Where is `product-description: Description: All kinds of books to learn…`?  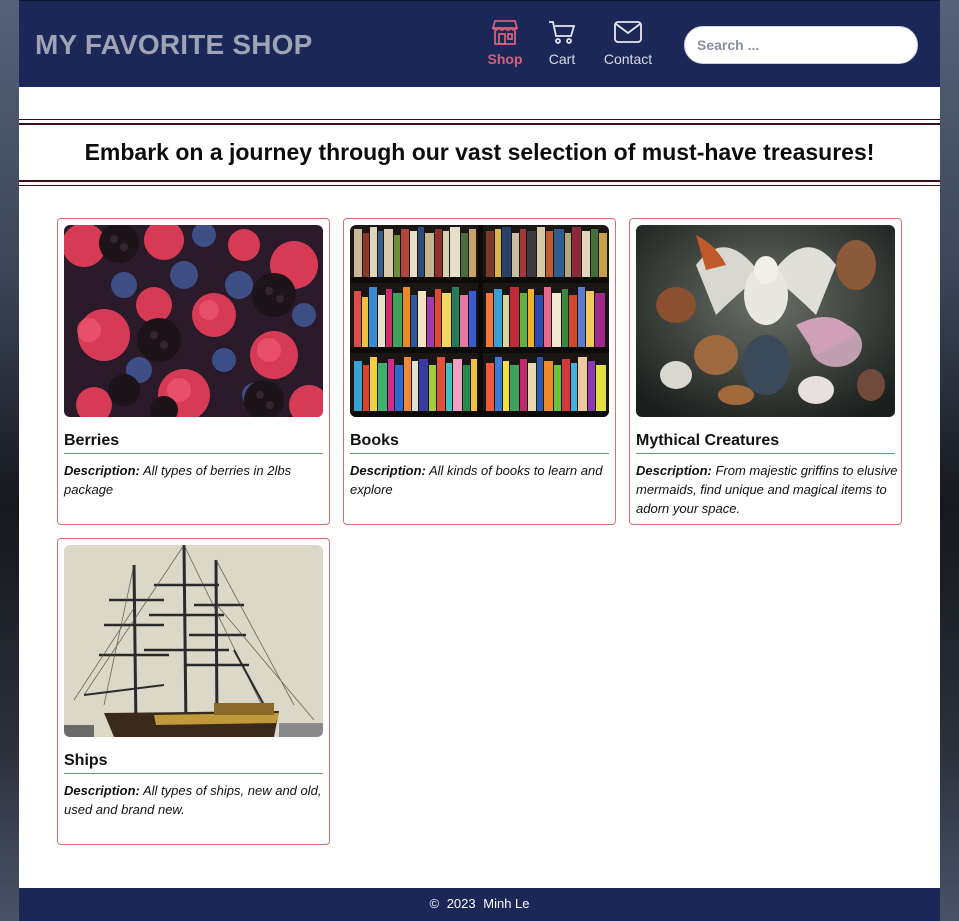 product-description: Description: All kinds of books to learn… is located at coordinates (481, 480).